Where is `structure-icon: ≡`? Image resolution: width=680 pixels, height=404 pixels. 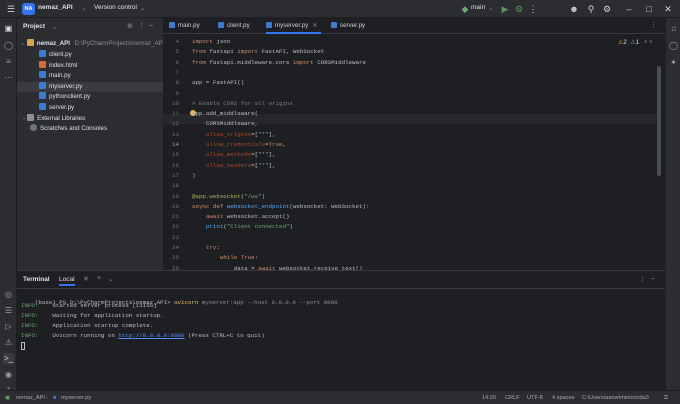
structure-icon: ≡ is located at coordinates (8, 61).